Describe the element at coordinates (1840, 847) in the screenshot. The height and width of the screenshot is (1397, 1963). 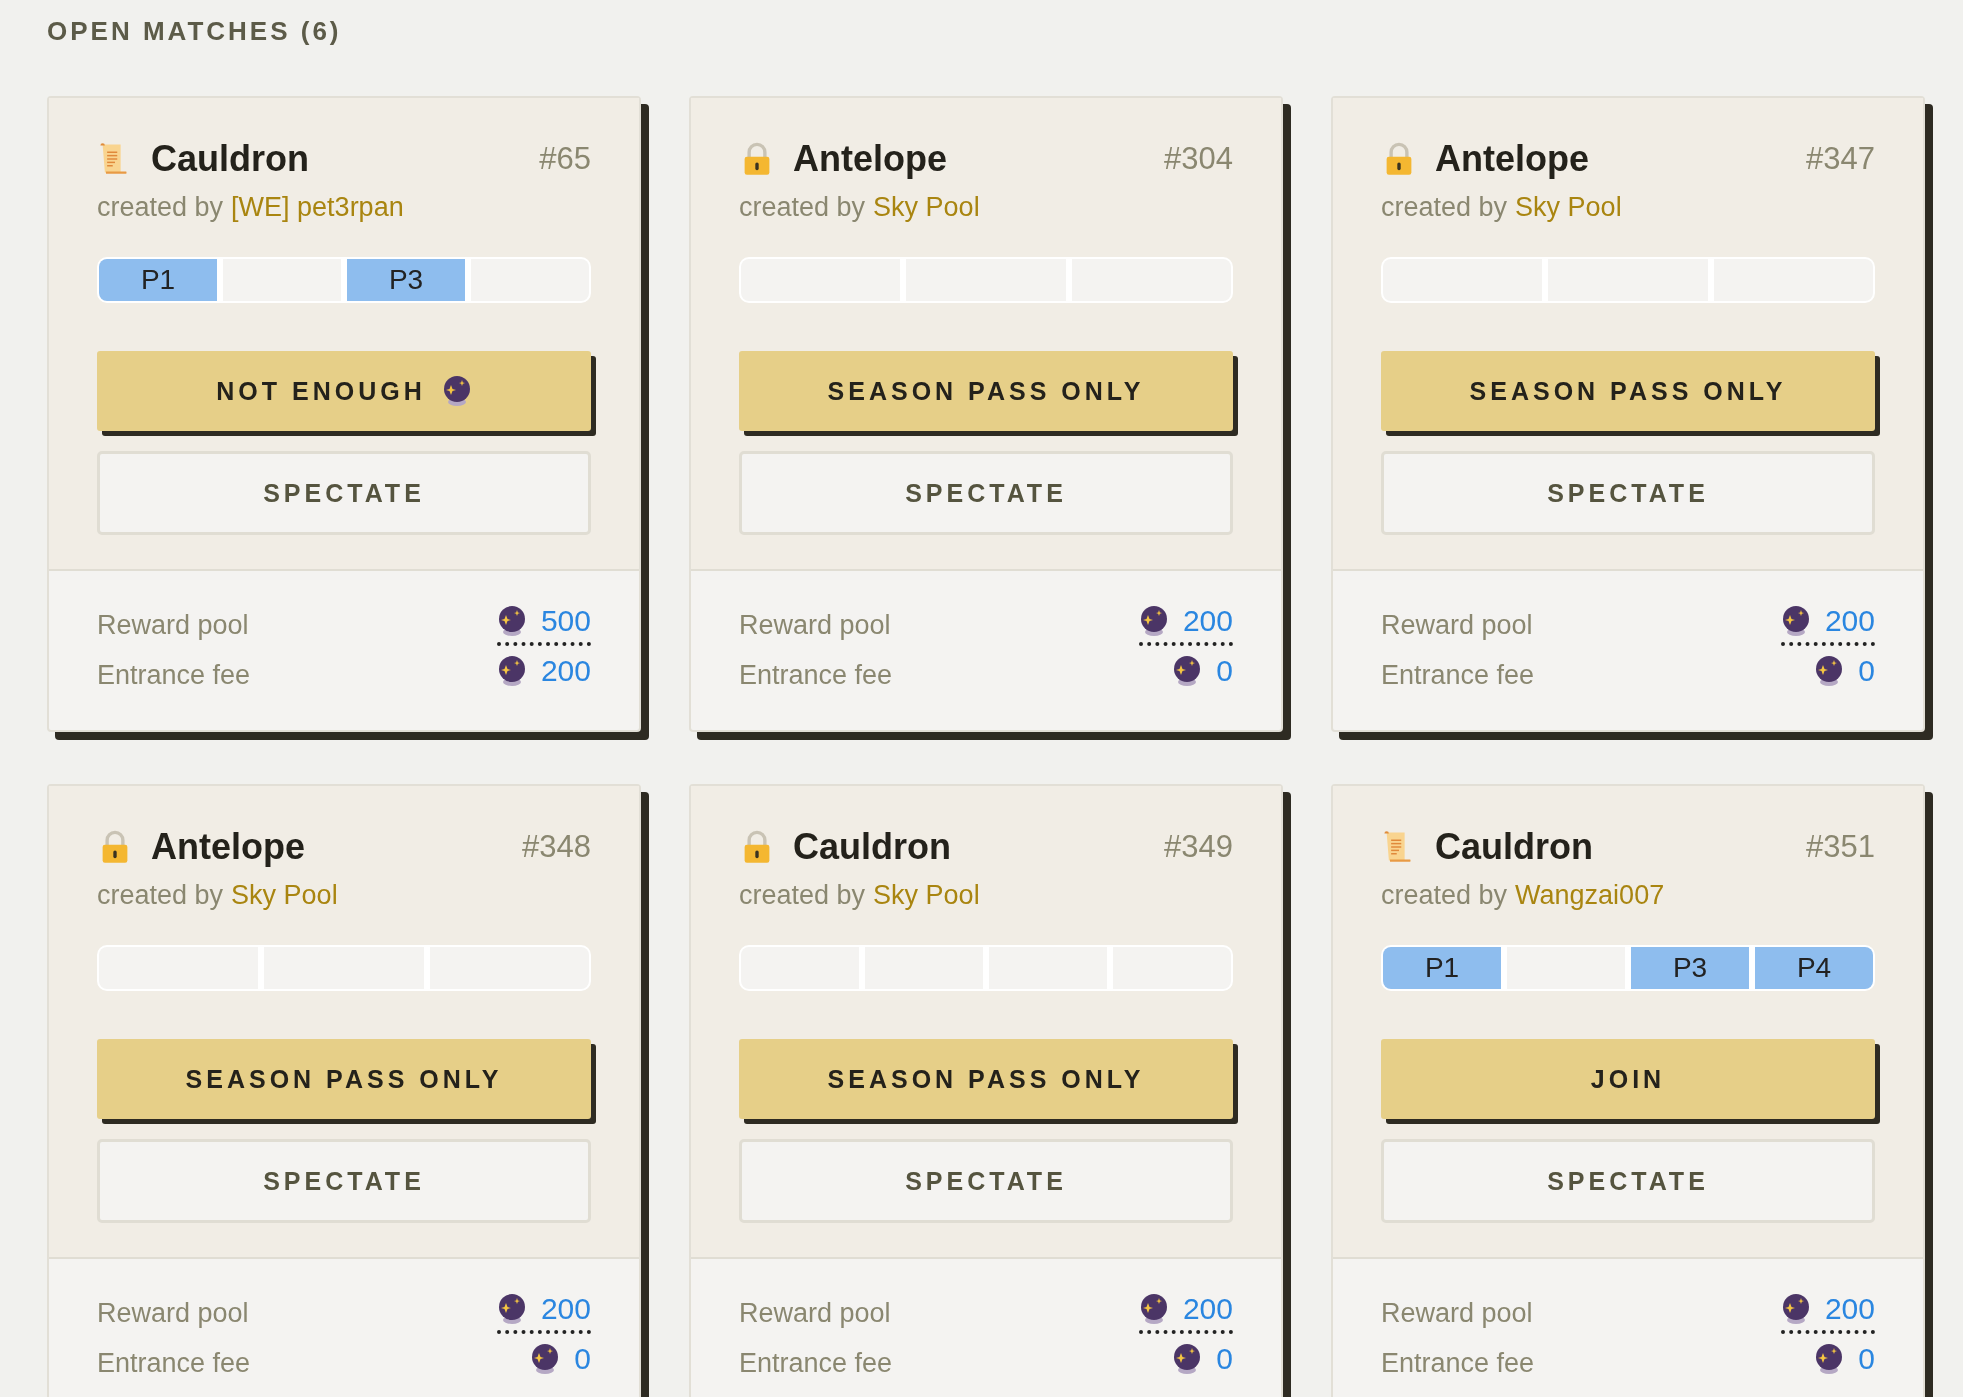
I see `match-number: #351` at that location.